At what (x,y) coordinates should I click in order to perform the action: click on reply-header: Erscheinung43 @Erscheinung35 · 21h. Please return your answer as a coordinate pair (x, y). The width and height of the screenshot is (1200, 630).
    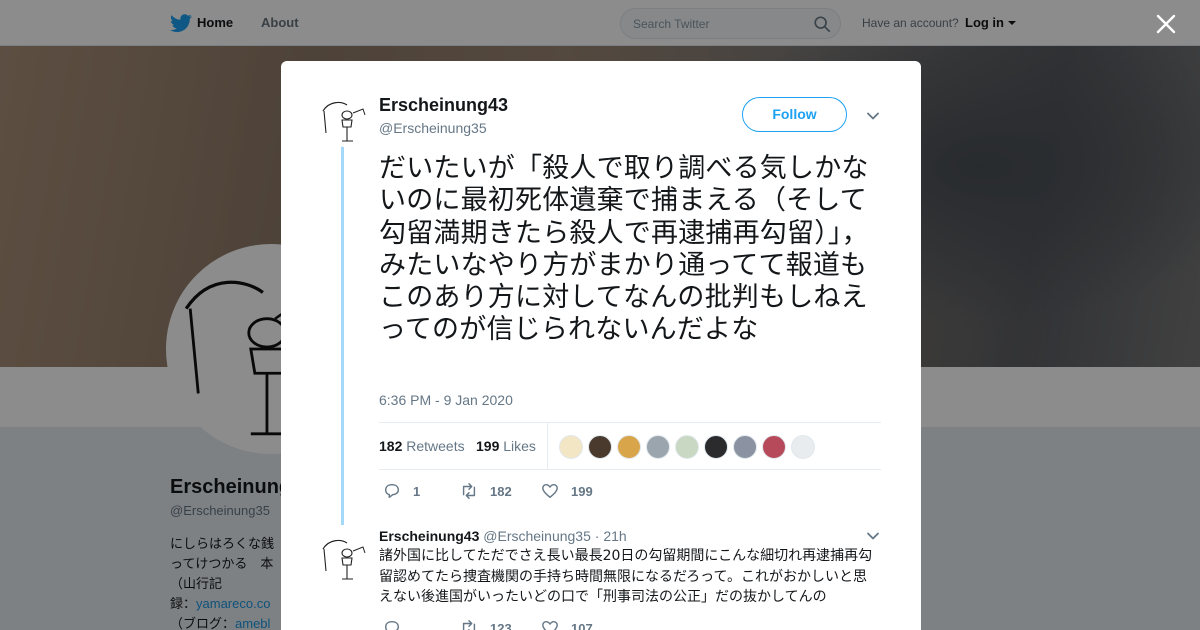
    Looking at the image, I should click on (503, 536).